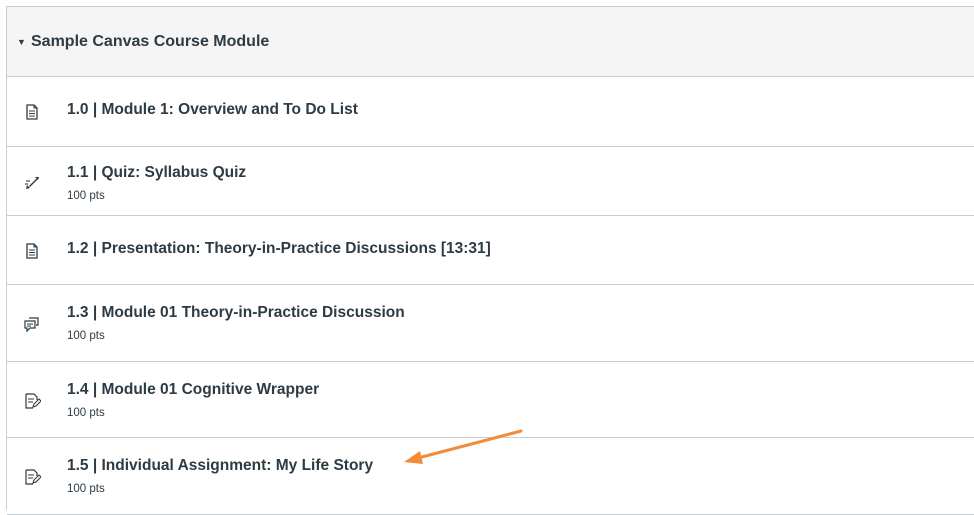  Describe the element at coordinates (150, 41) in the screenshot. I see `module-title: Sample Canvas Course Module` at that location.